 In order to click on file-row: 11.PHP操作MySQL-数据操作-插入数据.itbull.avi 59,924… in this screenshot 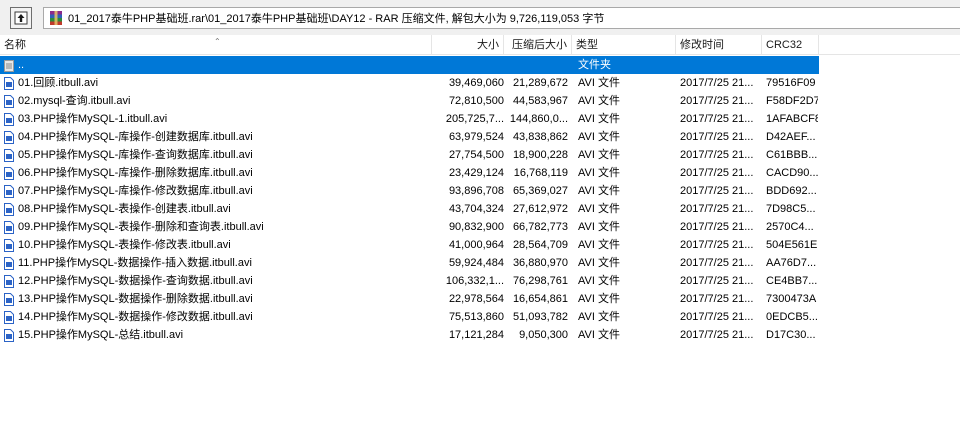, I will do `click(409, 263)`.